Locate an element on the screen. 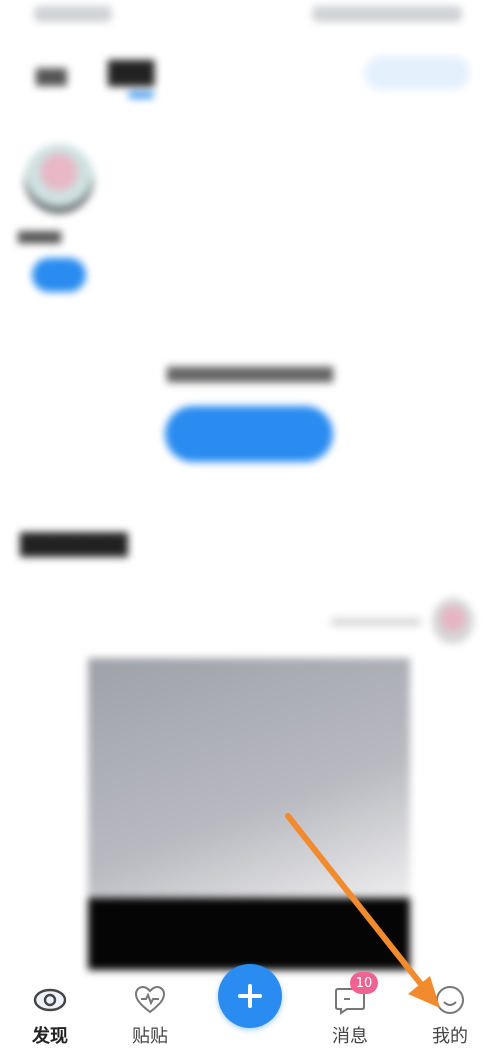 The image size is (500, 1059). post-meta is located at coordinates (376, 622).